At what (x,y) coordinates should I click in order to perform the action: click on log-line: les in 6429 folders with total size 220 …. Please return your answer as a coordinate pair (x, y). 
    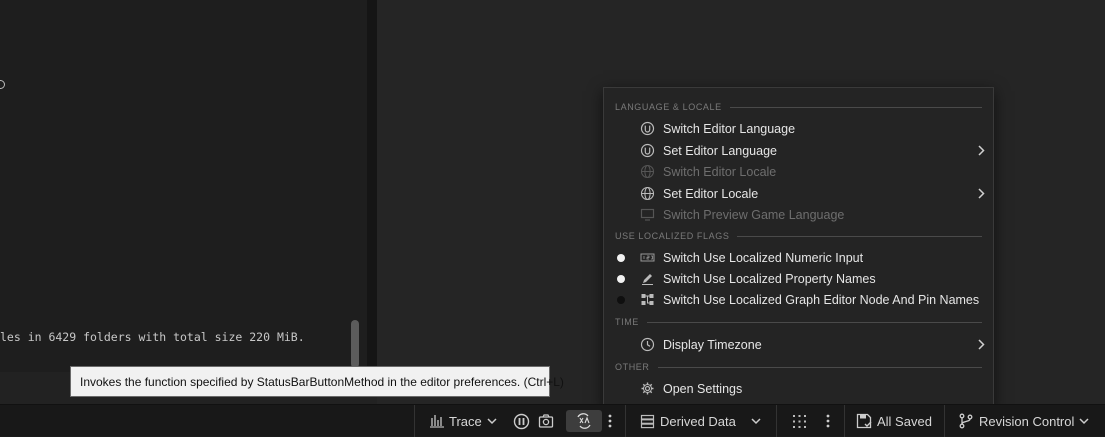
    Looking at the image, I should click on (152, 337).